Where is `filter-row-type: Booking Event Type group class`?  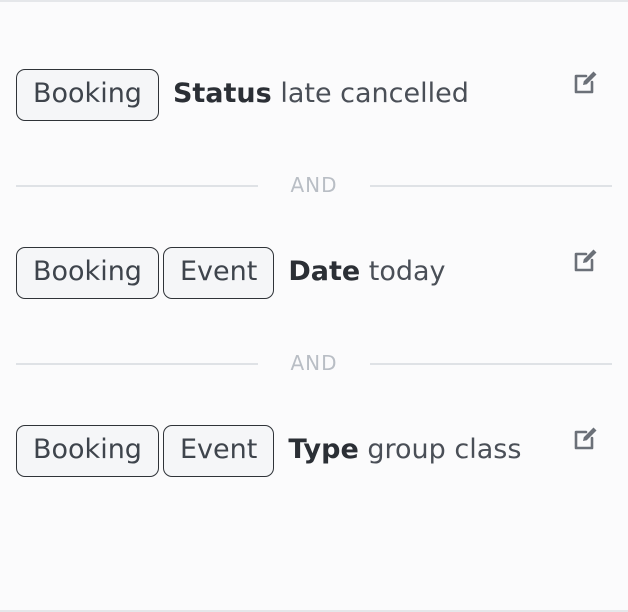
filter-row-type: Booking Event Type group class is located at coordinates (314, 450).